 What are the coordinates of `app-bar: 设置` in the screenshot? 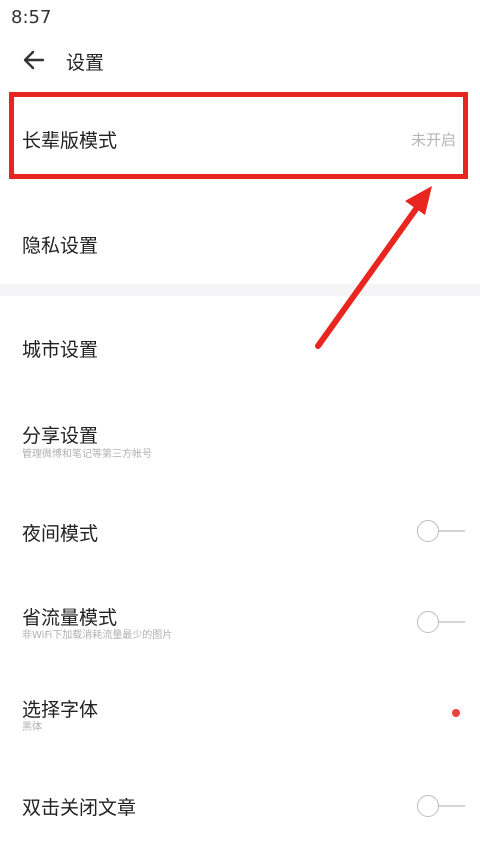 It's located at (240, 61).